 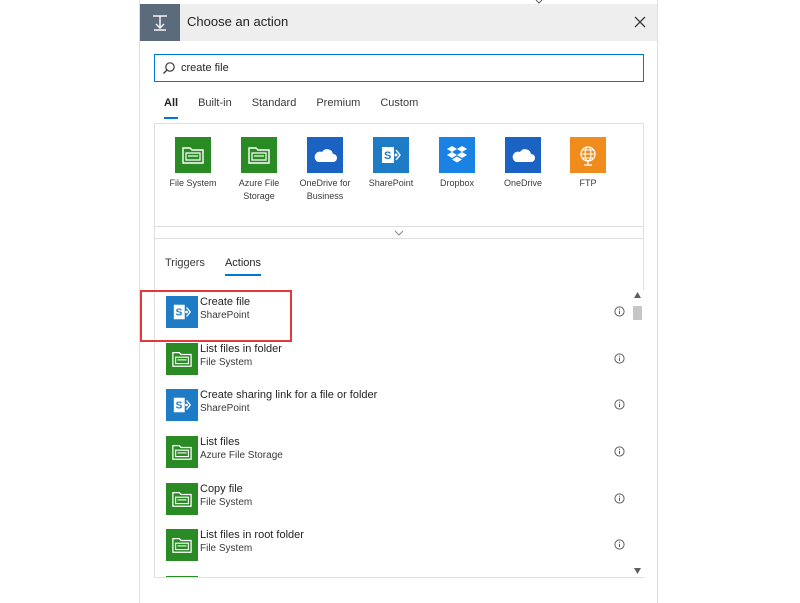 I want to click on chevron-down-icon, so click(x=399, y=233).